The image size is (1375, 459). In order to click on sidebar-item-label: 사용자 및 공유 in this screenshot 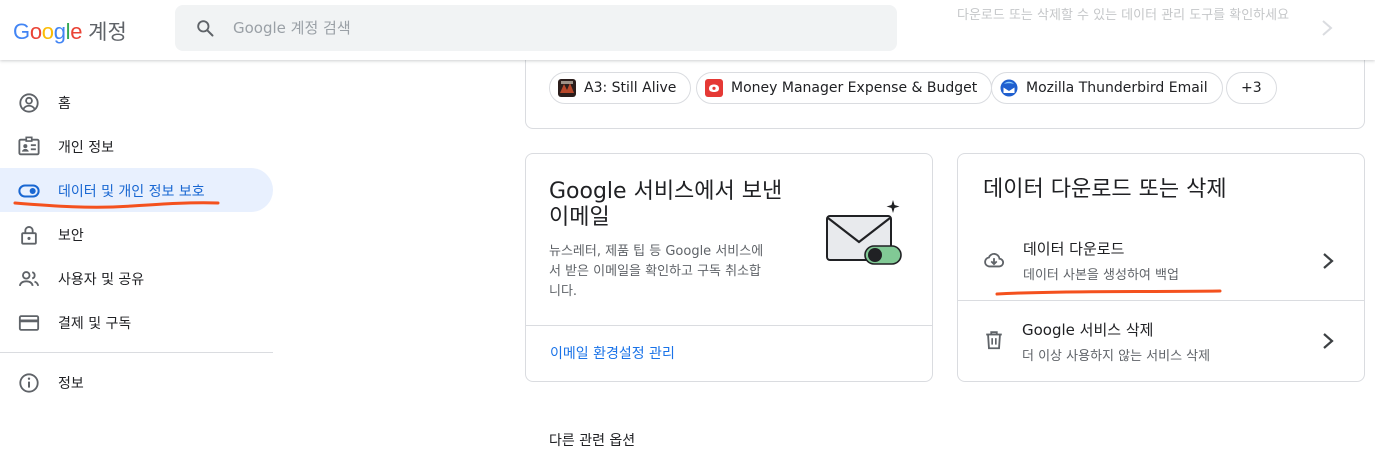, I will do `click(101, 280)`.